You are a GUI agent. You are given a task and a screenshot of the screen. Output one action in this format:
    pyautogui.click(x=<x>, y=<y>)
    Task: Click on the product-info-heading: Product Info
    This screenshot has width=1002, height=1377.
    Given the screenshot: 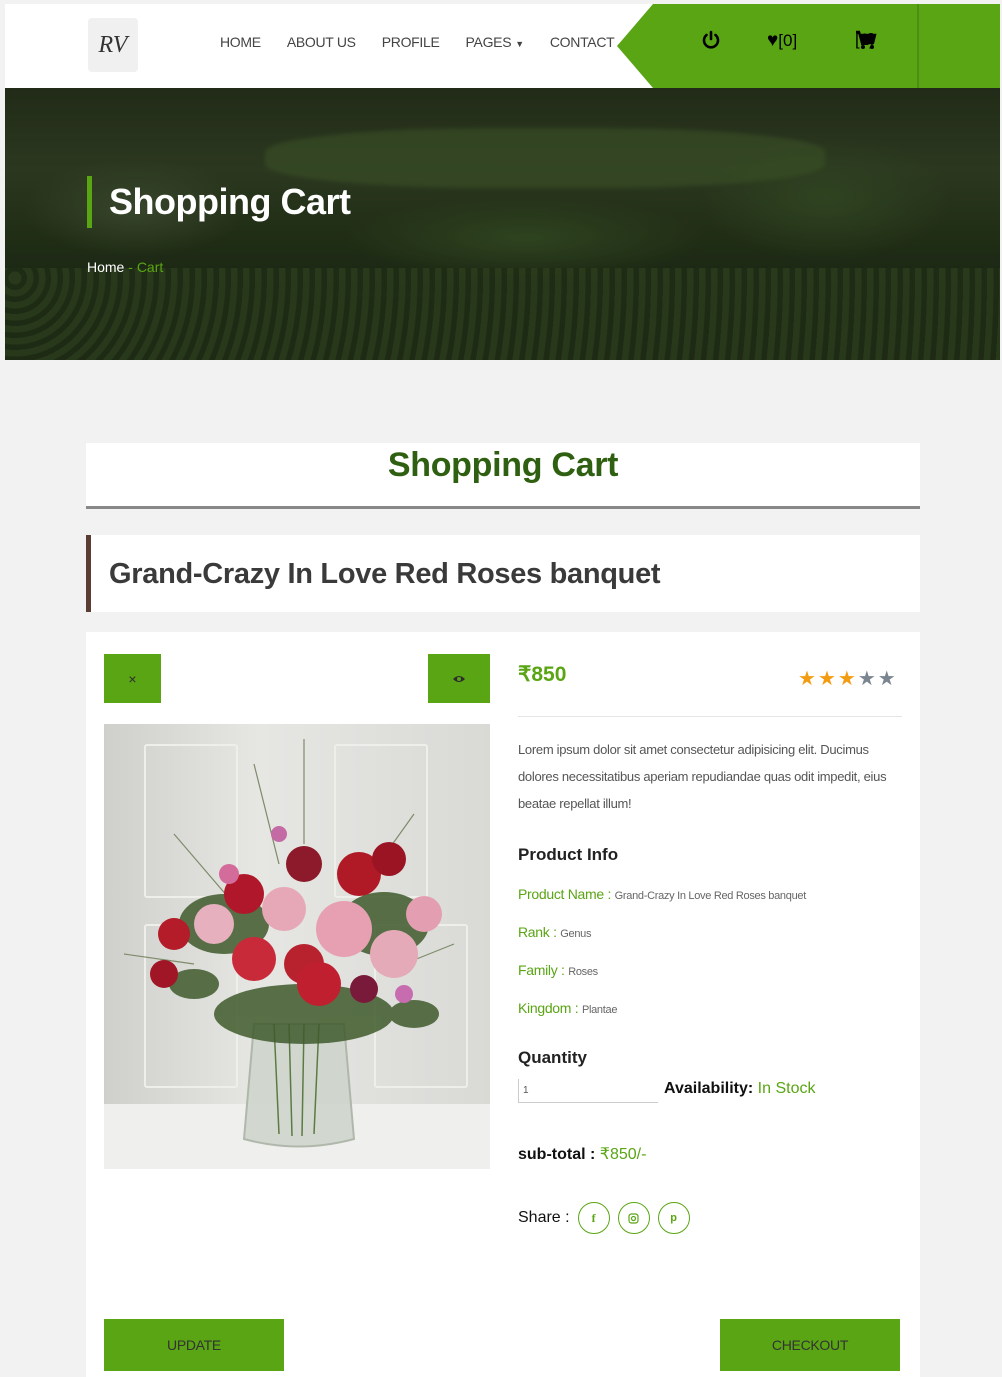 What is the action you would take?
    pyautogui.click(x=568, y=854)
    